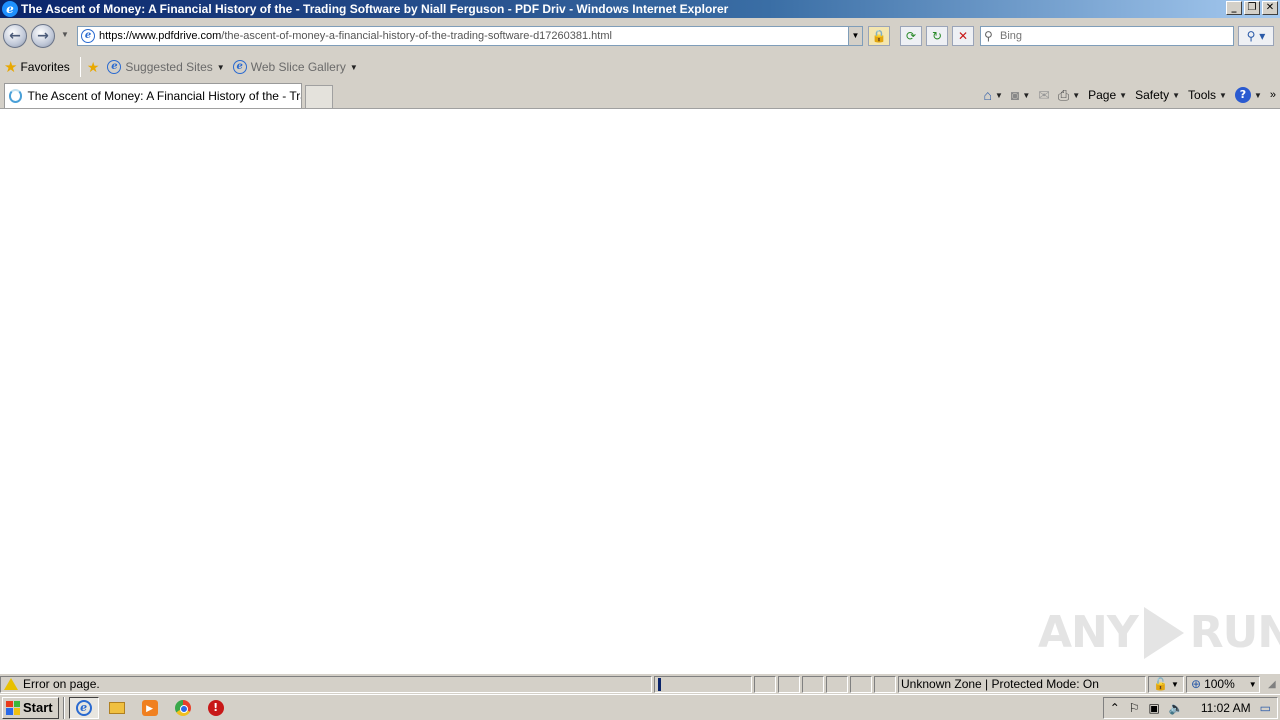 This screenshot has height=720, width=1280. I want to click on help-button: ? ▼, so click(1248, 95).